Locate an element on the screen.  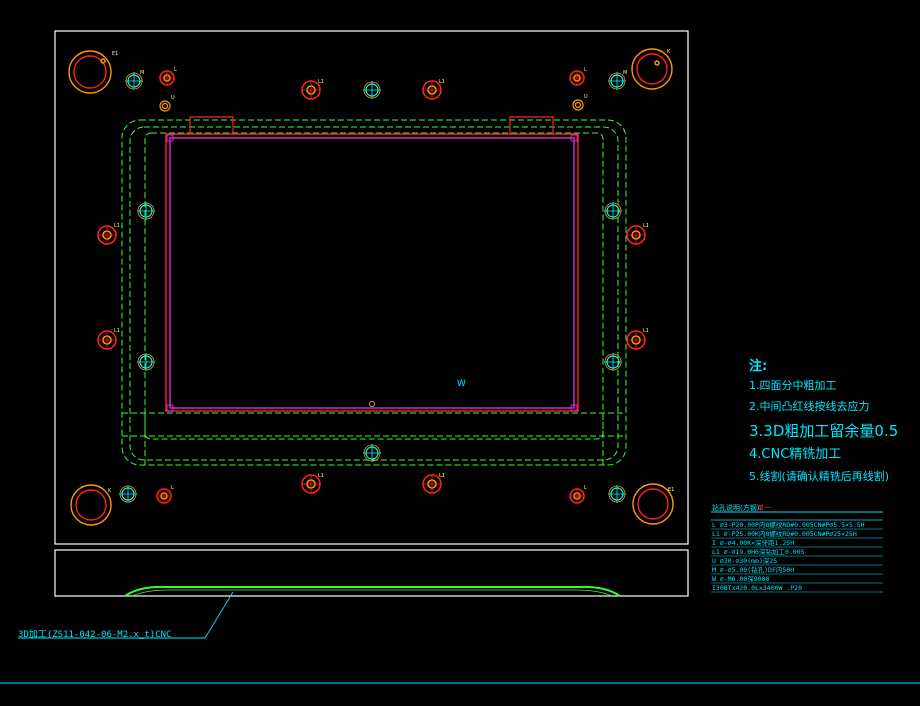
tag-l-tl: L is located at coordinates (175, 70).